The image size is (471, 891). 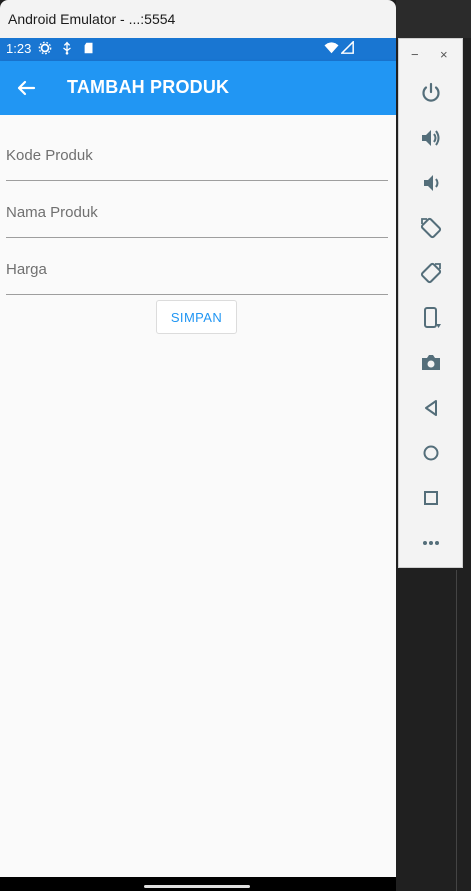 I want to click on overview-square-icon, so click(x=431, y=498).